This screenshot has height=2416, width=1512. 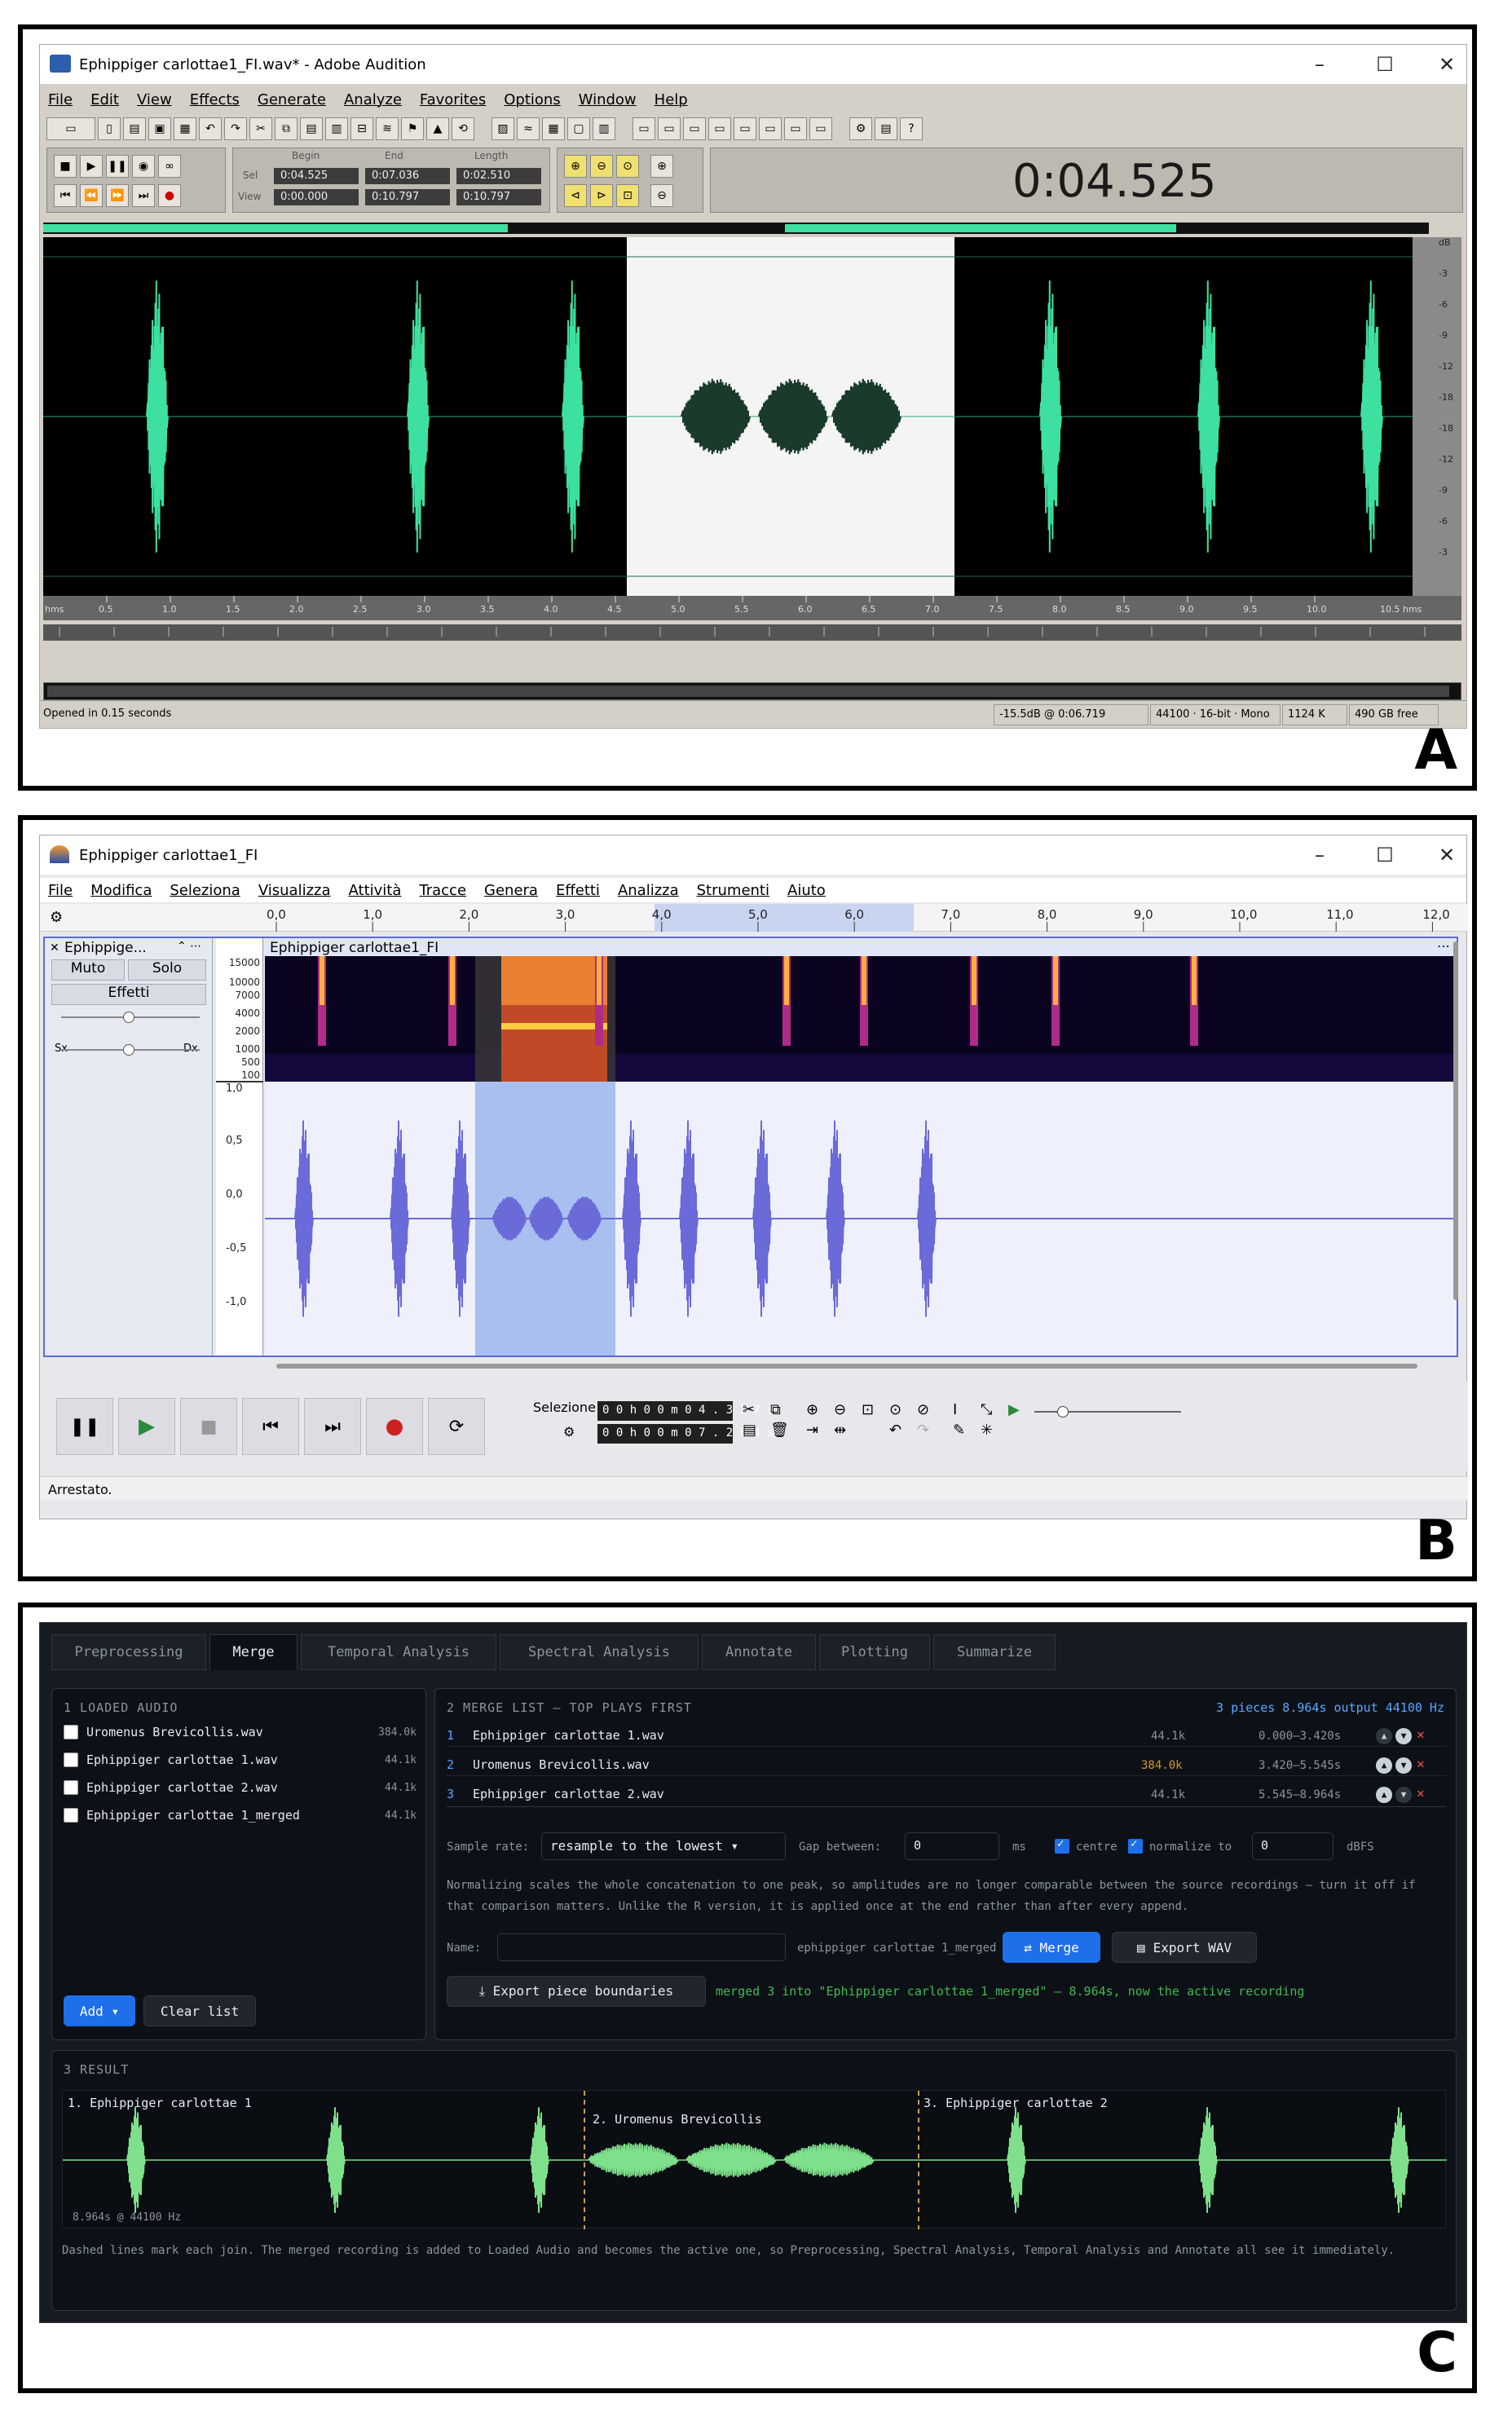 What do you see at coordinates (561, 1765) in the screenshot?
I see `merge-row-2-name: Uromenus Brevicollis.wav` at bounding box center [561, 1765].